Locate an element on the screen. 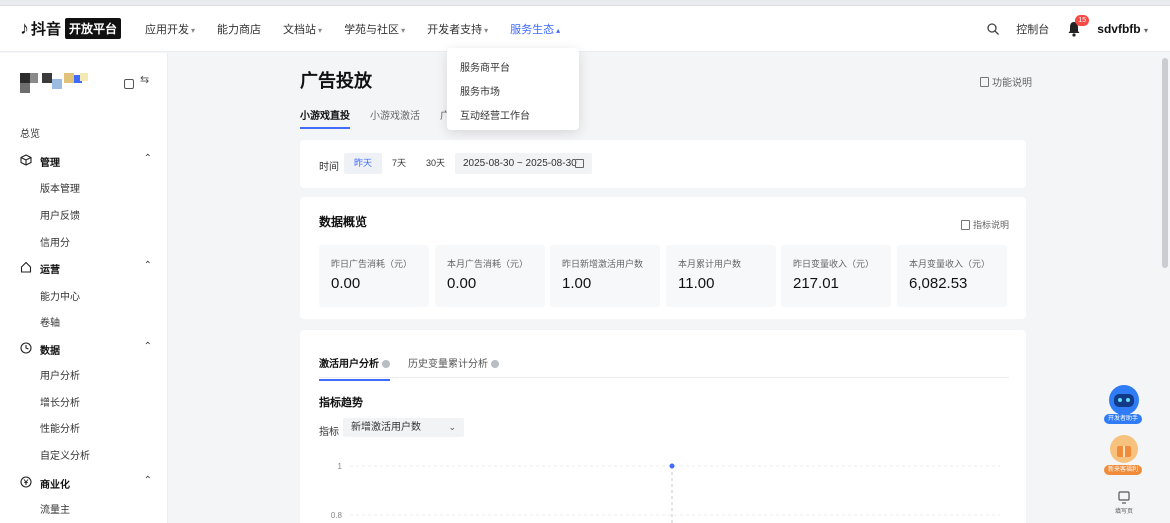 The height and width of the screenshot is (523, 1170). indicator-help-label: 指标说明 is located at coordinates (991, 225).